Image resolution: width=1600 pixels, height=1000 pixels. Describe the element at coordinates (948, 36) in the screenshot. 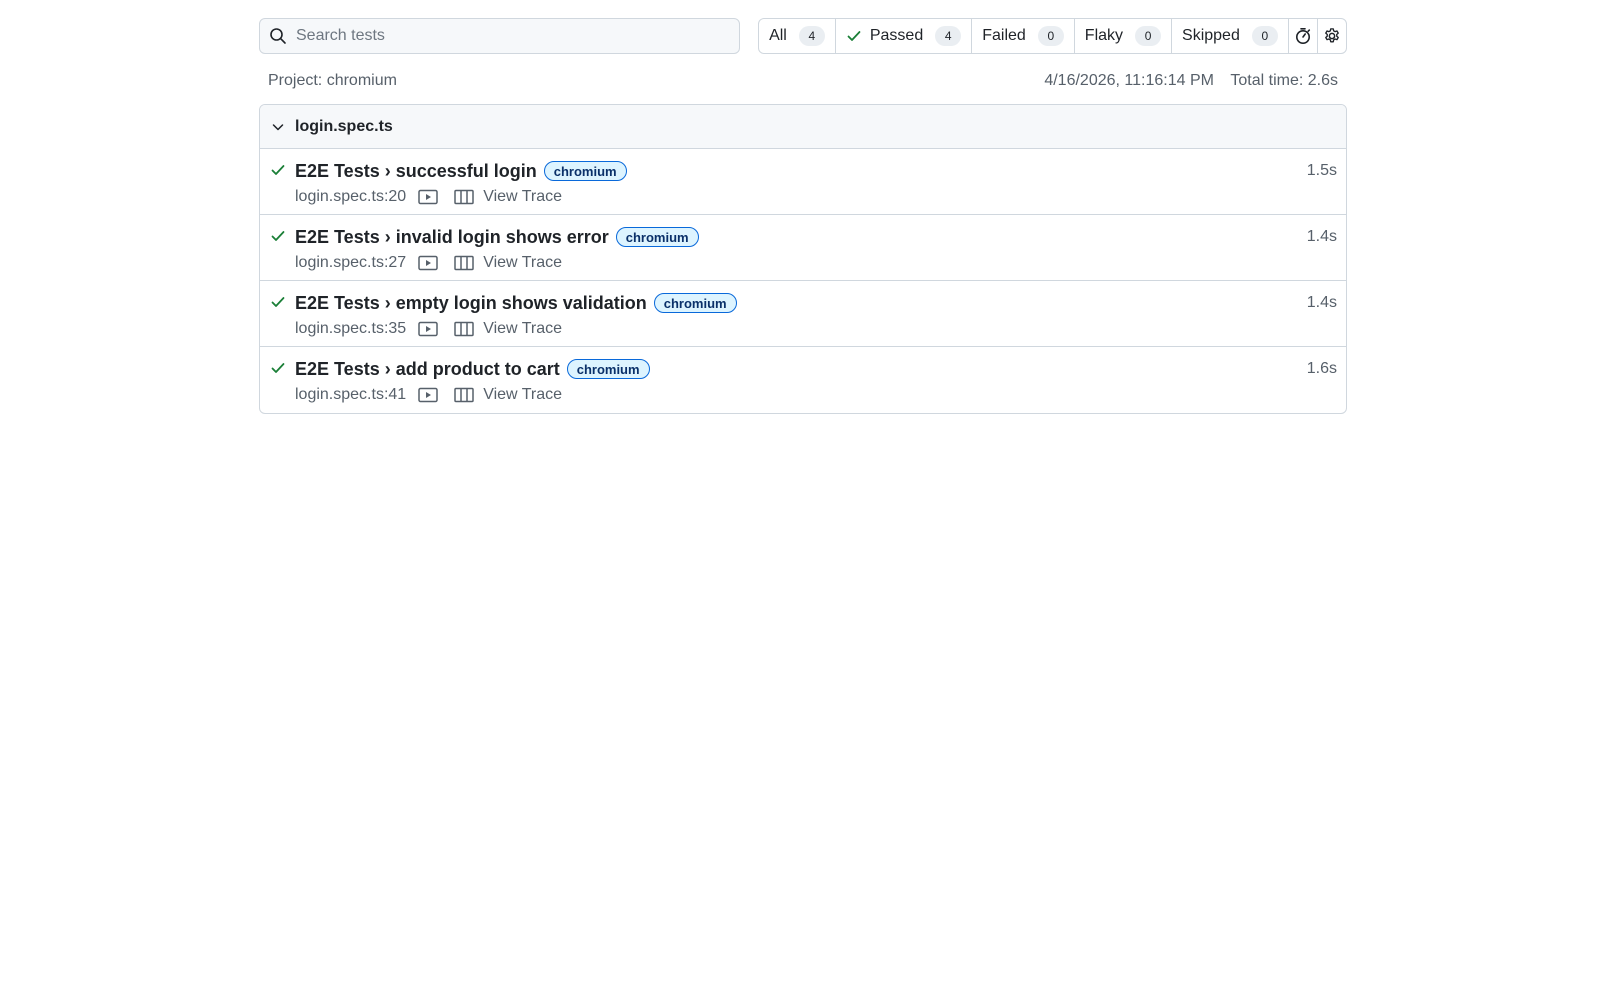

I see `filter-passed-count: 4` at that location.